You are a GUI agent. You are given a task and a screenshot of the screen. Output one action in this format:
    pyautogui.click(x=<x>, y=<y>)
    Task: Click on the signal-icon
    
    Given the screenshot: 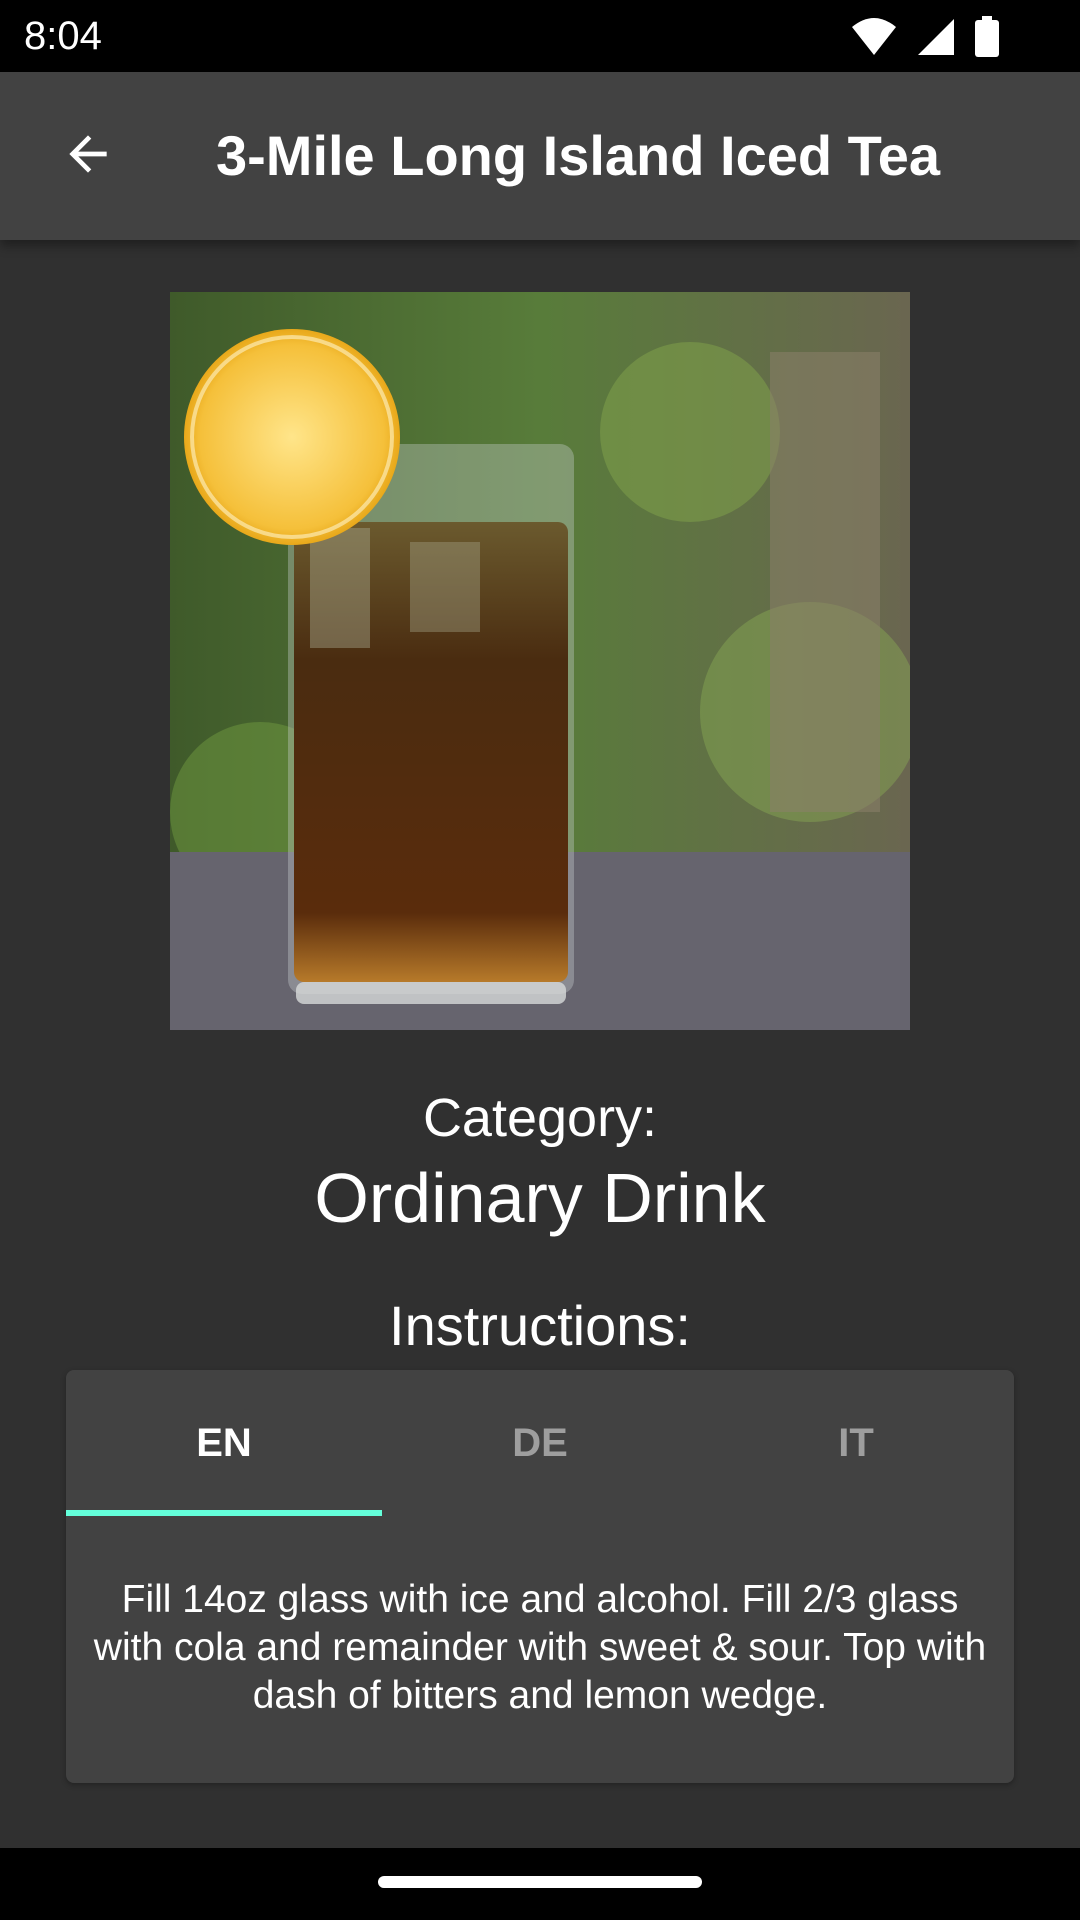 What is the action you would take?
    pyautogui.click(x=936, y=39)
    